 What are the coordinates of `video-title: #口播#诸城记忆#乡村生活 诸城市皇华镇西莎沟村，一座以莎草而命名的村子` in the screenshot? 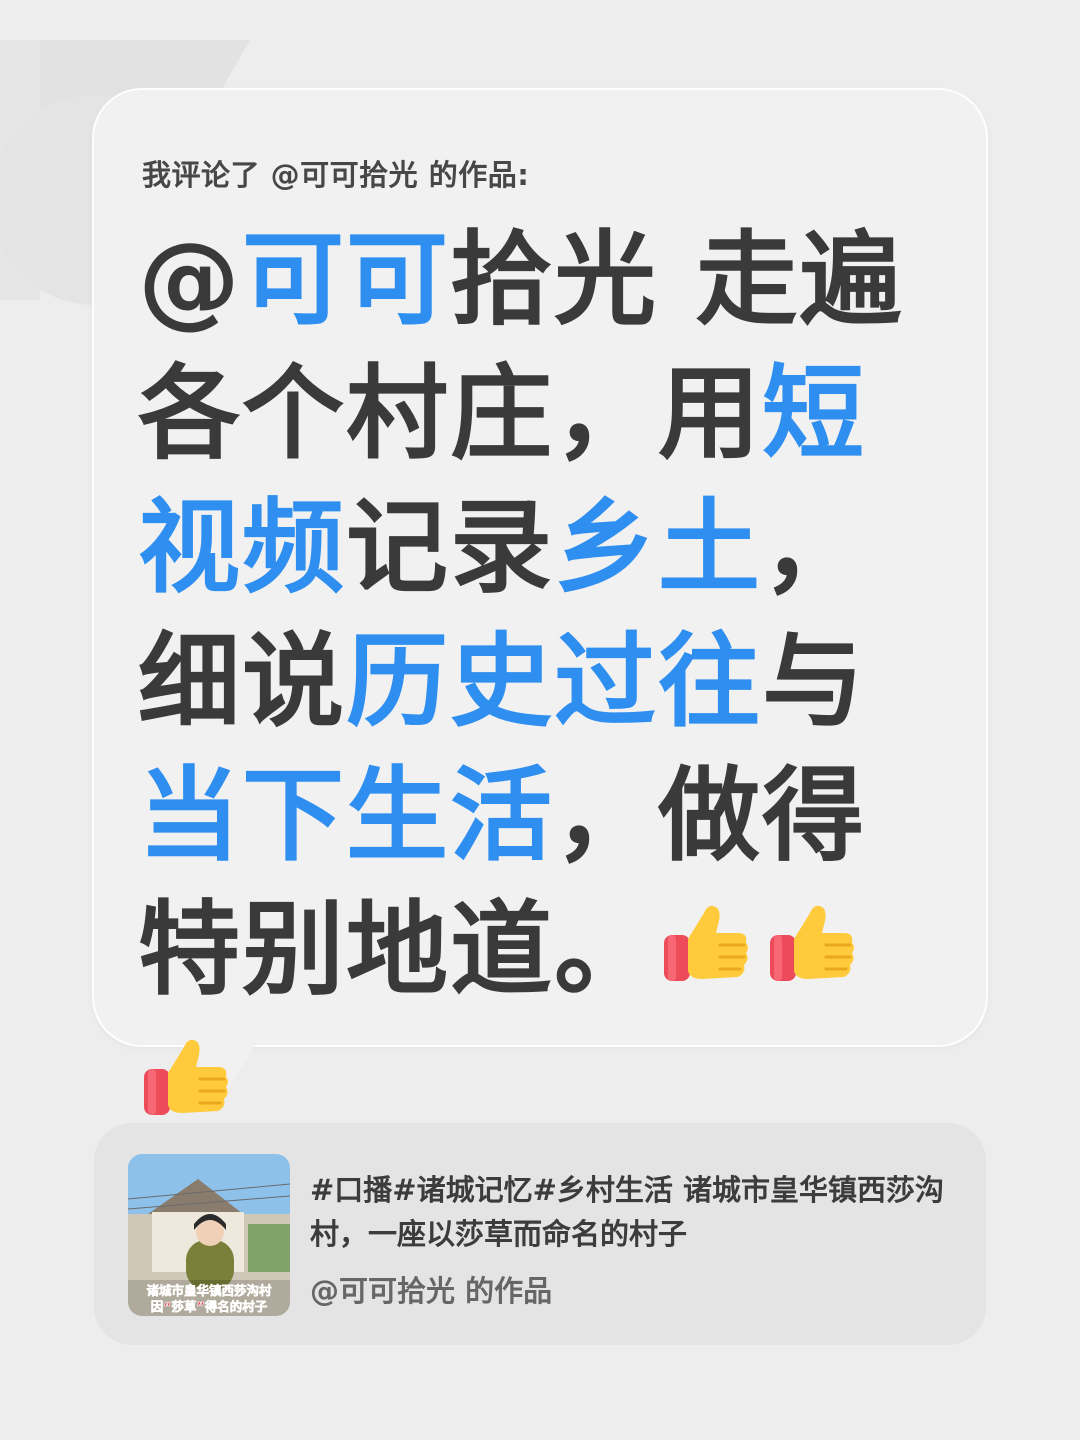 It's located at (635, 1212).